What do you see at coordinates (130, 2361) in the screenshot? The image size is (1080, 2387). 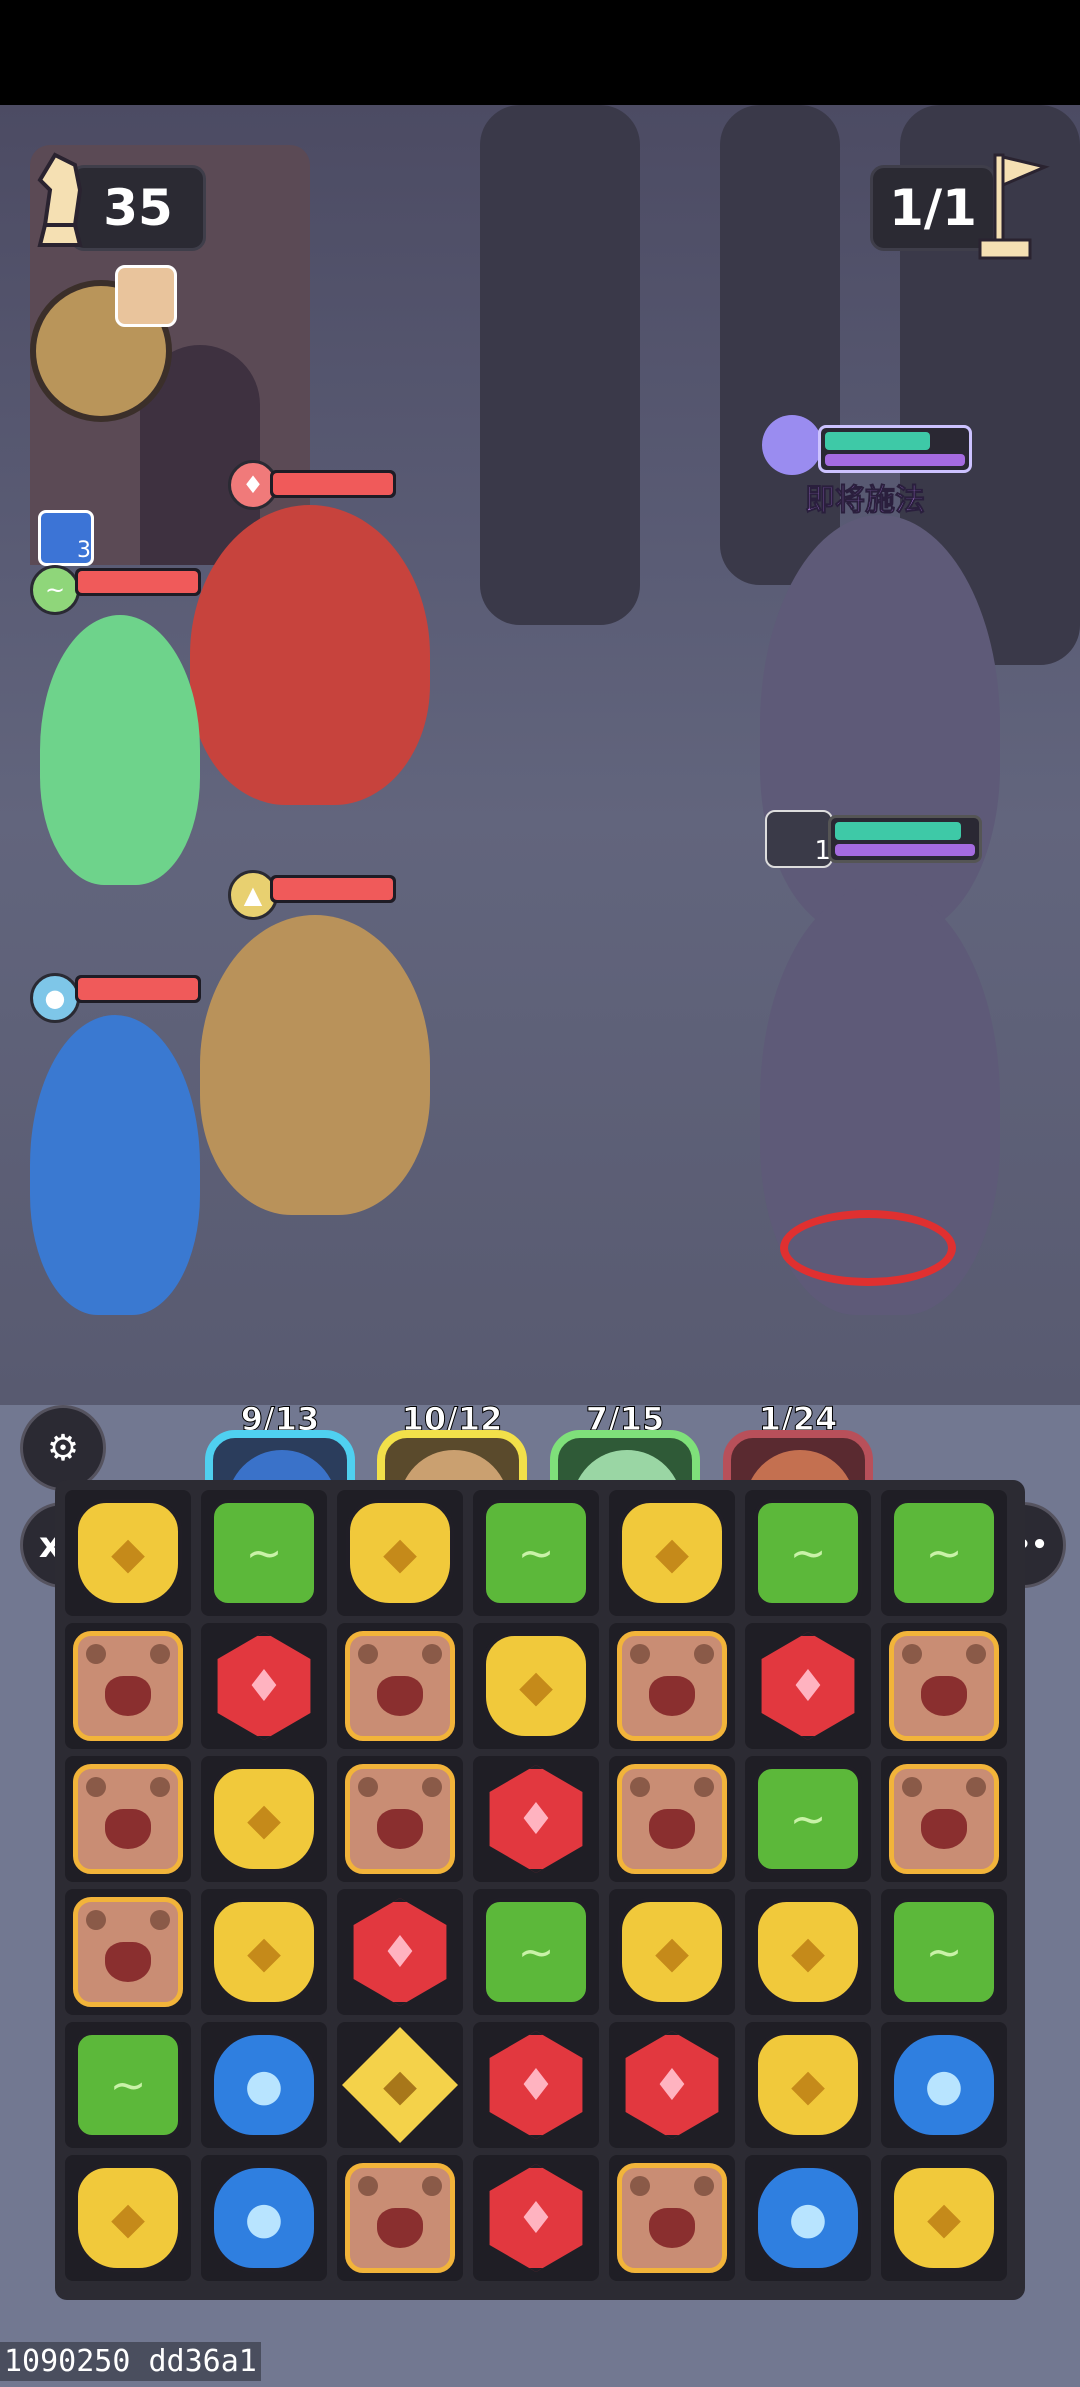 I see `debug-text: 1090250 dd36a1` at bounding box center [130, 2361].